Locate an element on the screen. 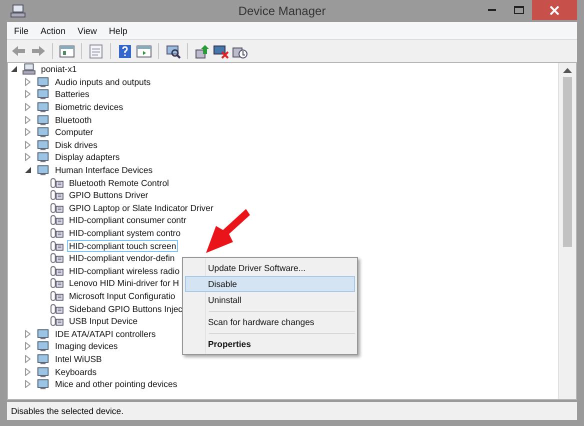  window-panel-icon is located at coordinates (67, 51).